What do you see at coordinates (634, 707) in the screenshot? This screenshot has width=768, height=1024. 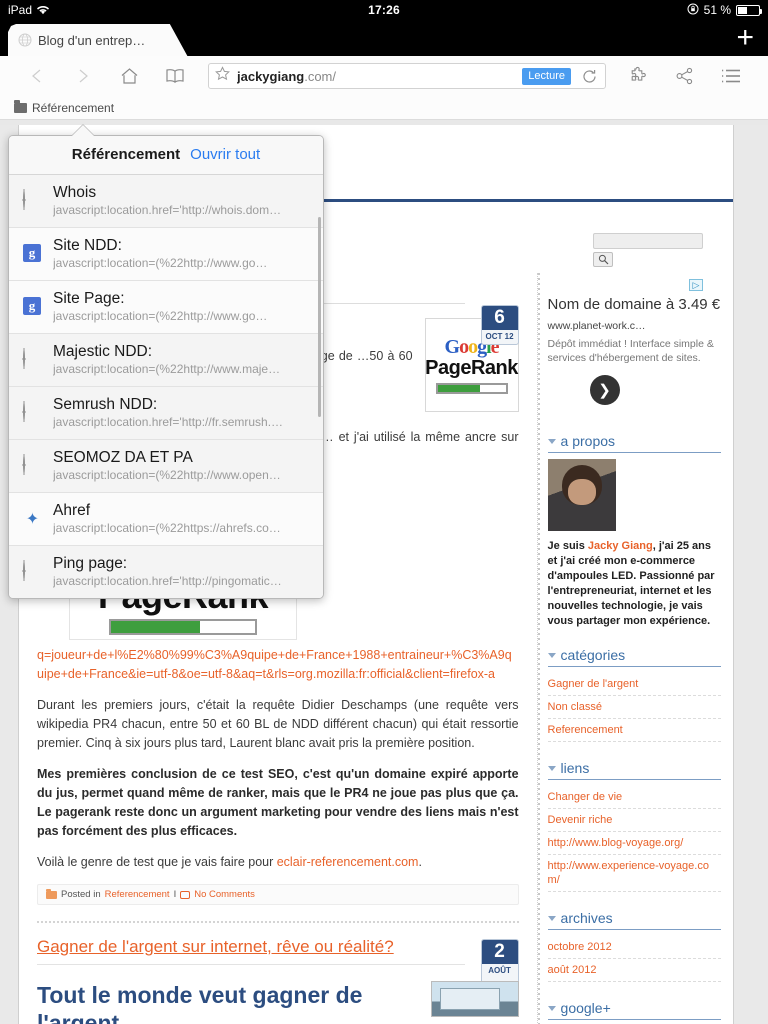 I see `category-link: Non classé` at bounding box center [634, 707].